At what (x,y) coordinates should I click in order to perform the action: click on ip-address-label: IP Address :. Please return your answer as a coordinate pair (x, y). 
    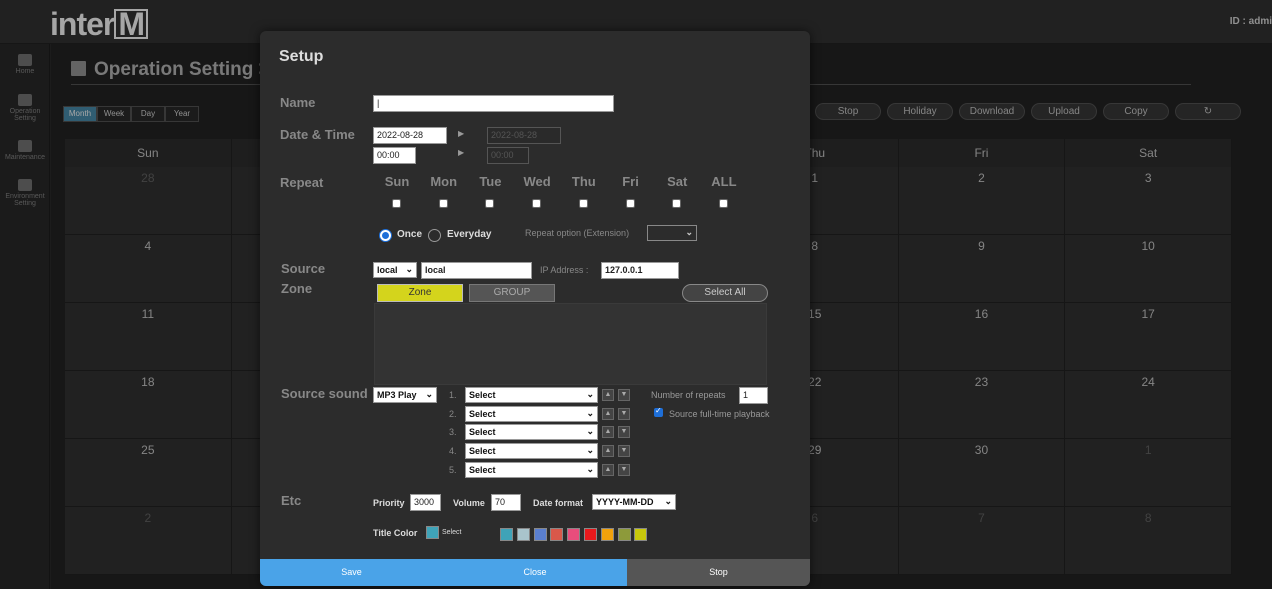
    Looking at the image, I should click on (564, 270).